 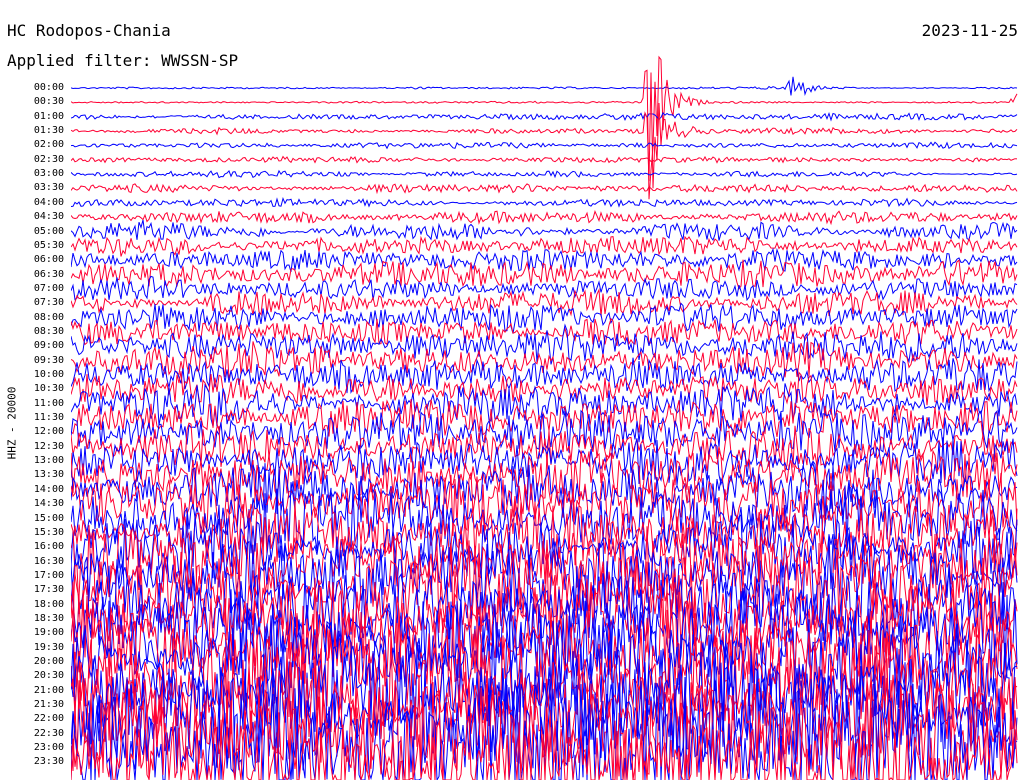 I want to click on time-tick: 04:00, so click(x=48, y=202).